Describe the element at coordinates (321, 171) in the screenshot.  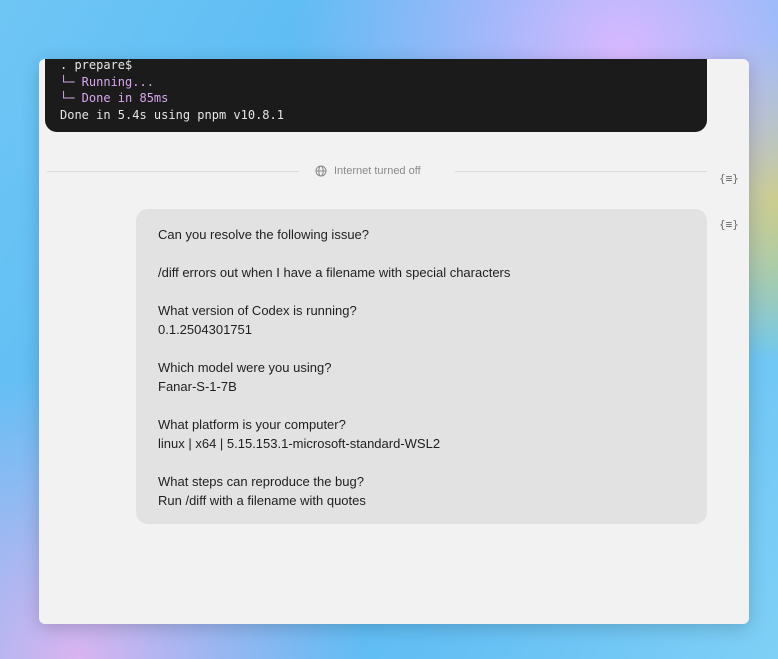
I see `globe-icon` at that location.